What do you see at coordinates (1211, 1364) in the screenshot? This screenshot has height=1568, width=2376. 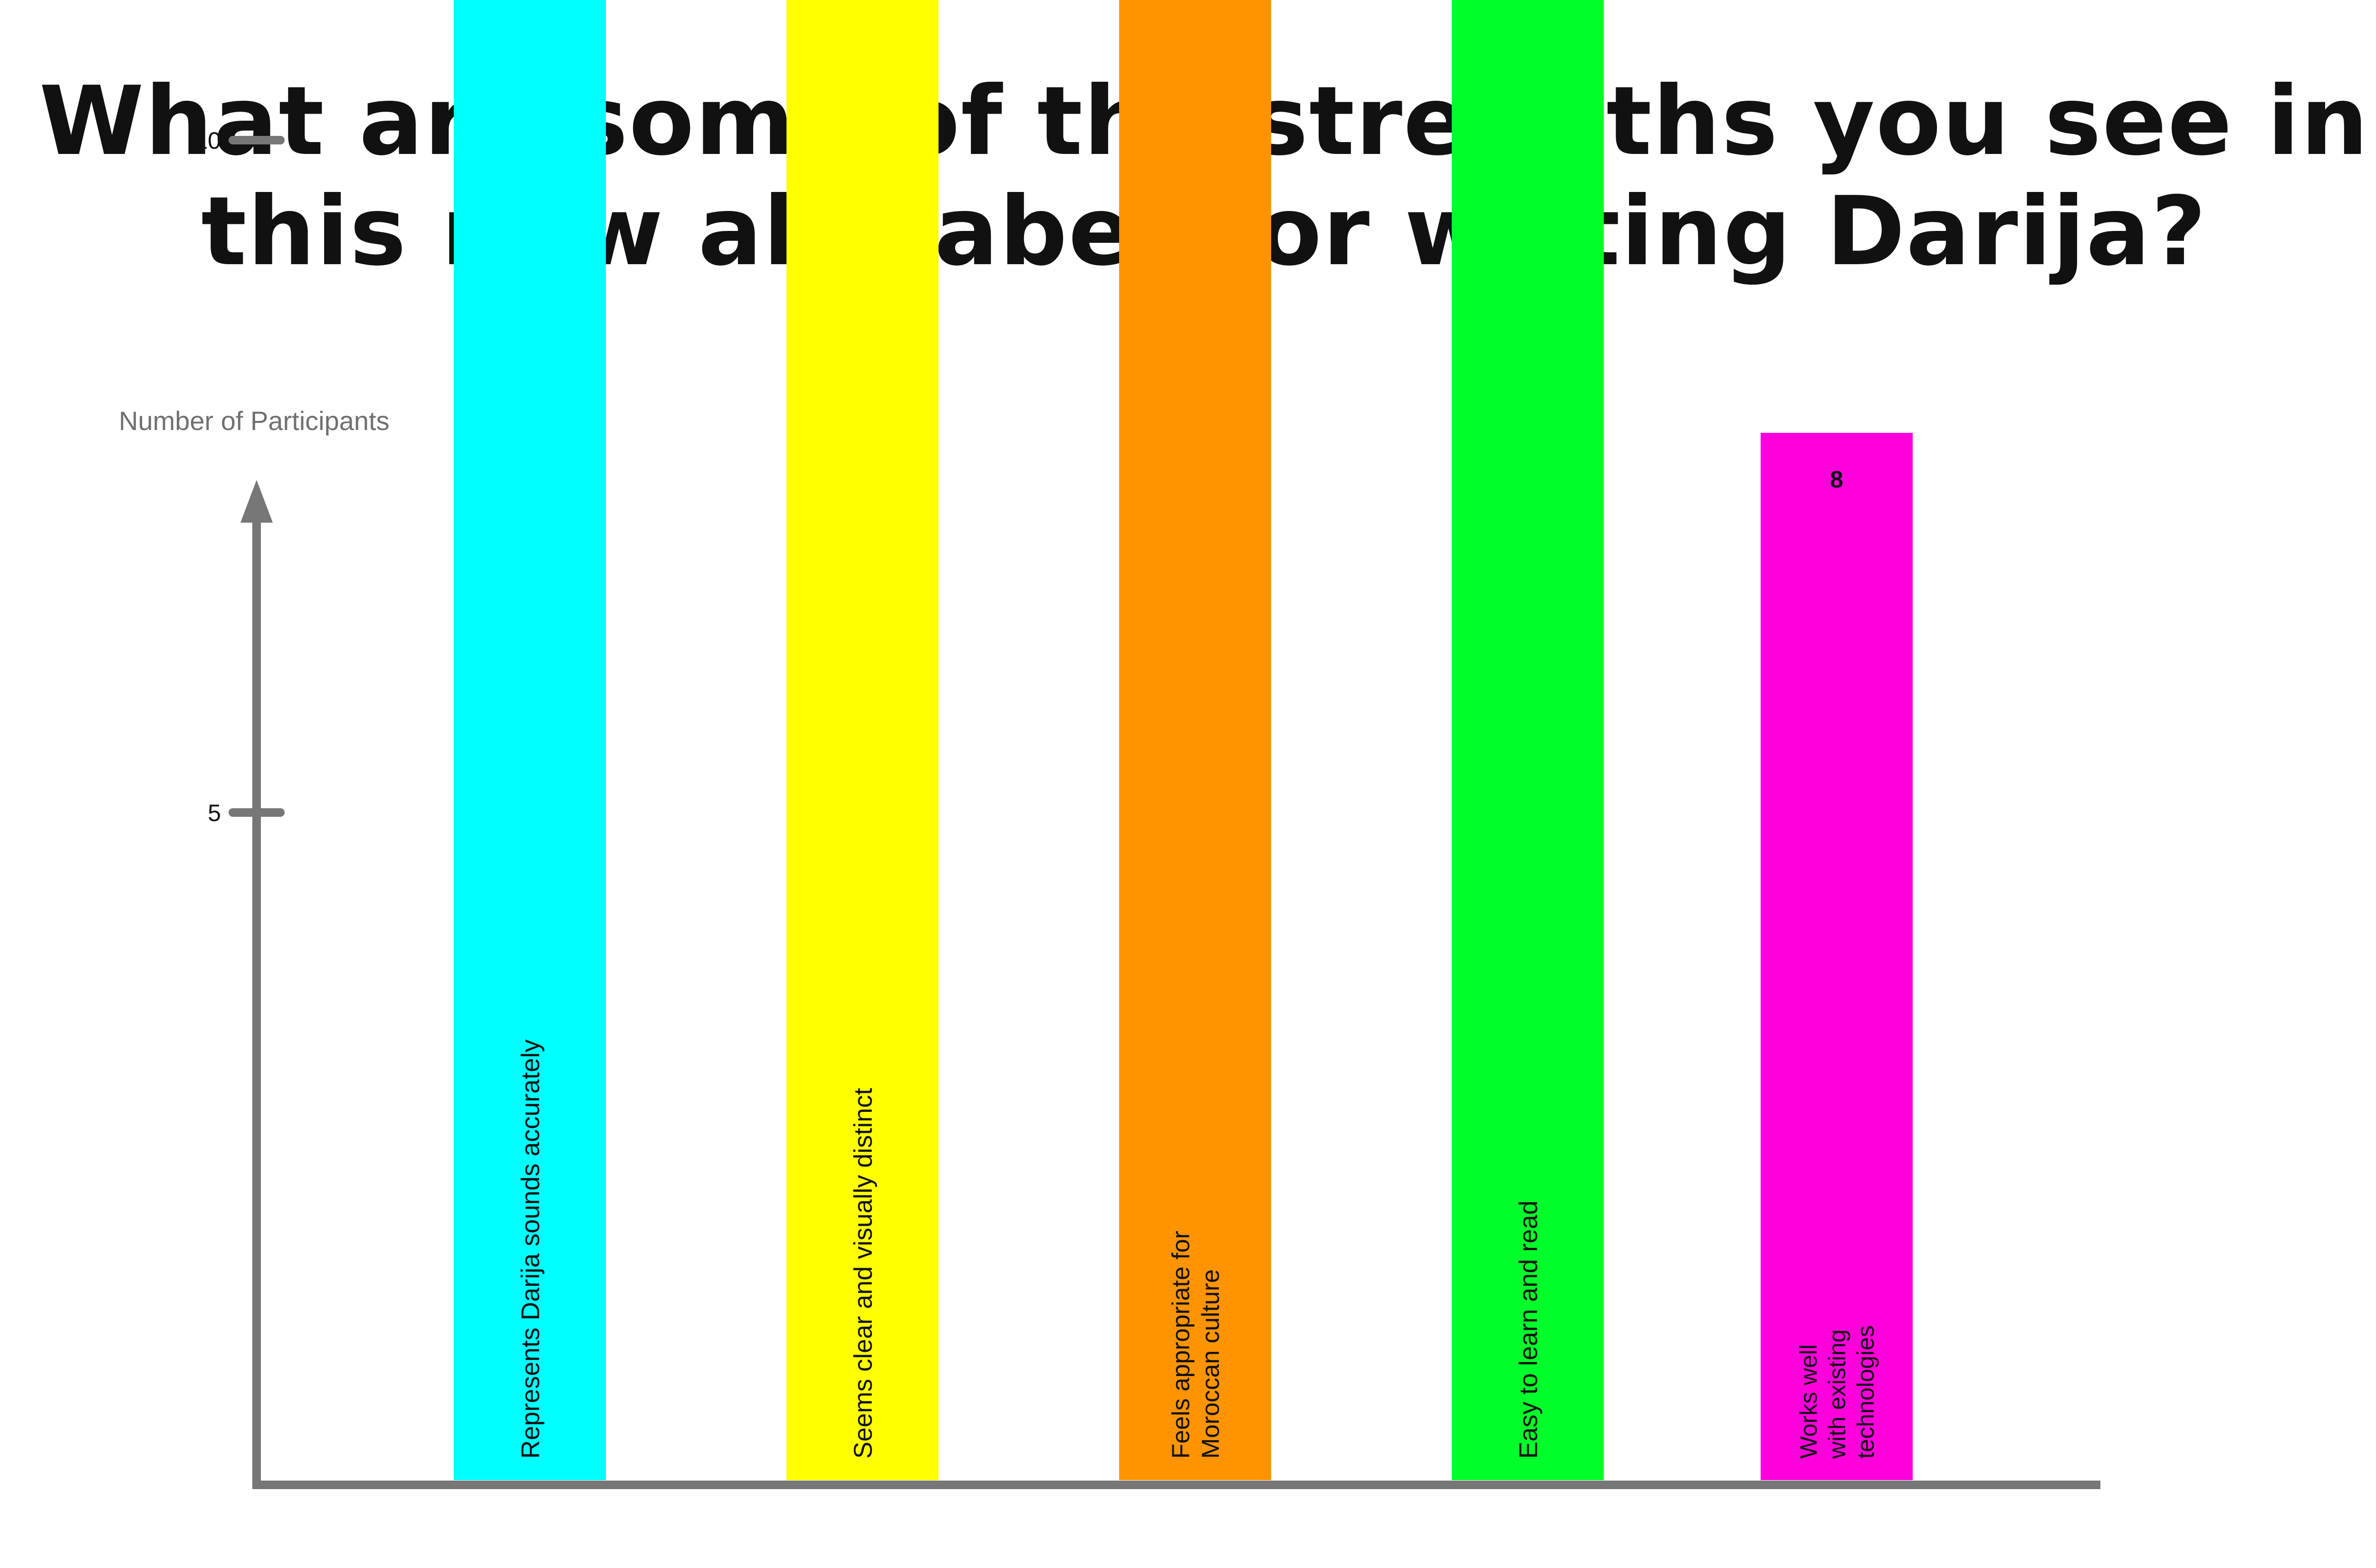 I see `bar-category-label-line: Moroccan culture` at bounding box center [1211, 1364].